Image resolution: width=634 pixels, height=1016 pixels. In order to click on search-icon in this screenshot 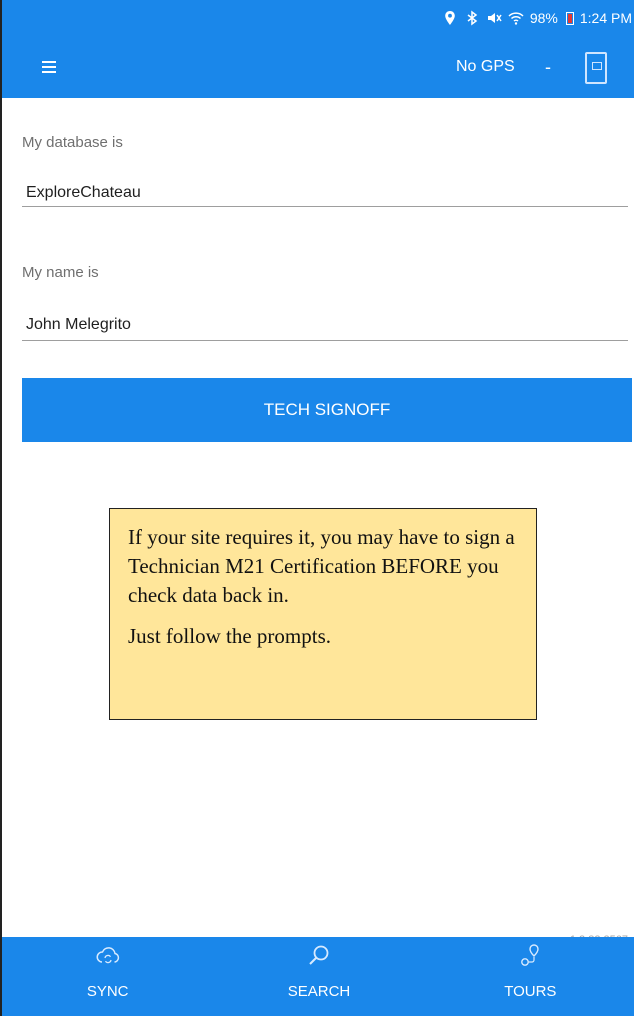, I will do `click(319, 955)`.